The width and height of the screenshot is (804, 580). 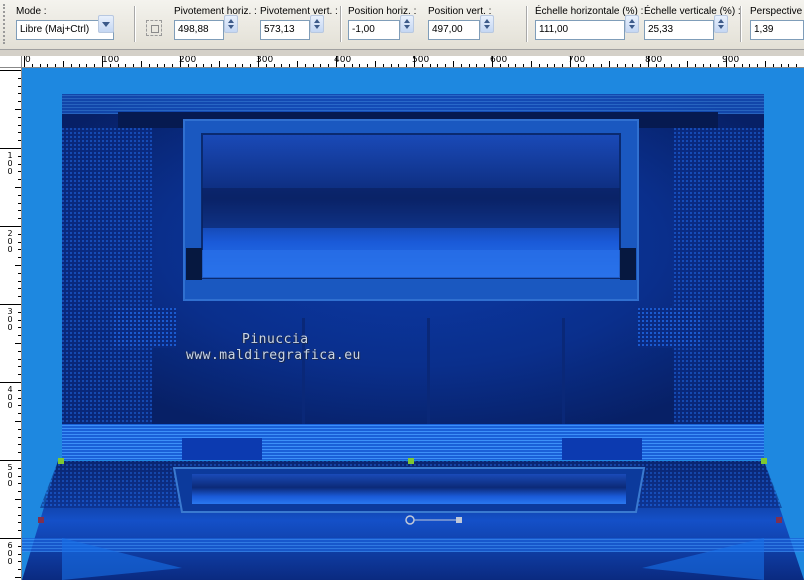 I want to click on ruler-label: 3 0 0, so click(x=10, y=319).